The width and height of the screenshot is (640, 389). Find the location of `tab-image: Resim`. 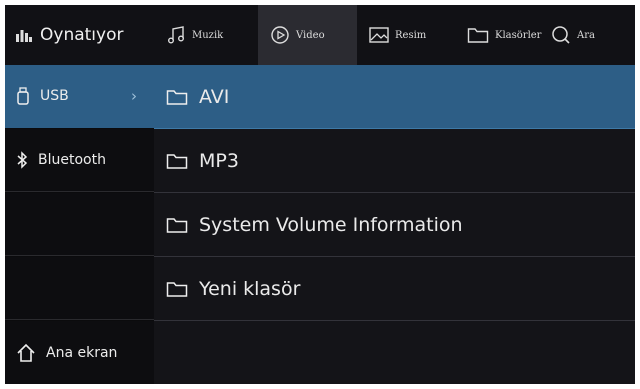

tab-image: Resim is located at coordinates (406, 35).